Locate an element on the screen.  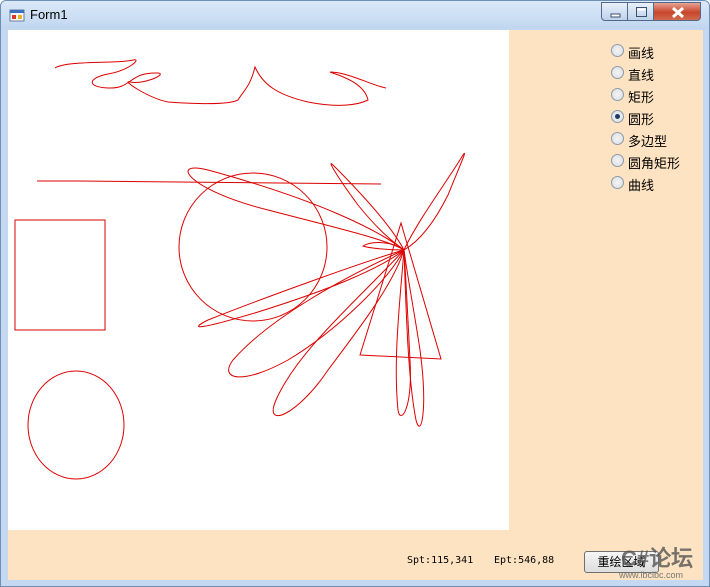
minimize-icon is located at coordinates (615, 15).